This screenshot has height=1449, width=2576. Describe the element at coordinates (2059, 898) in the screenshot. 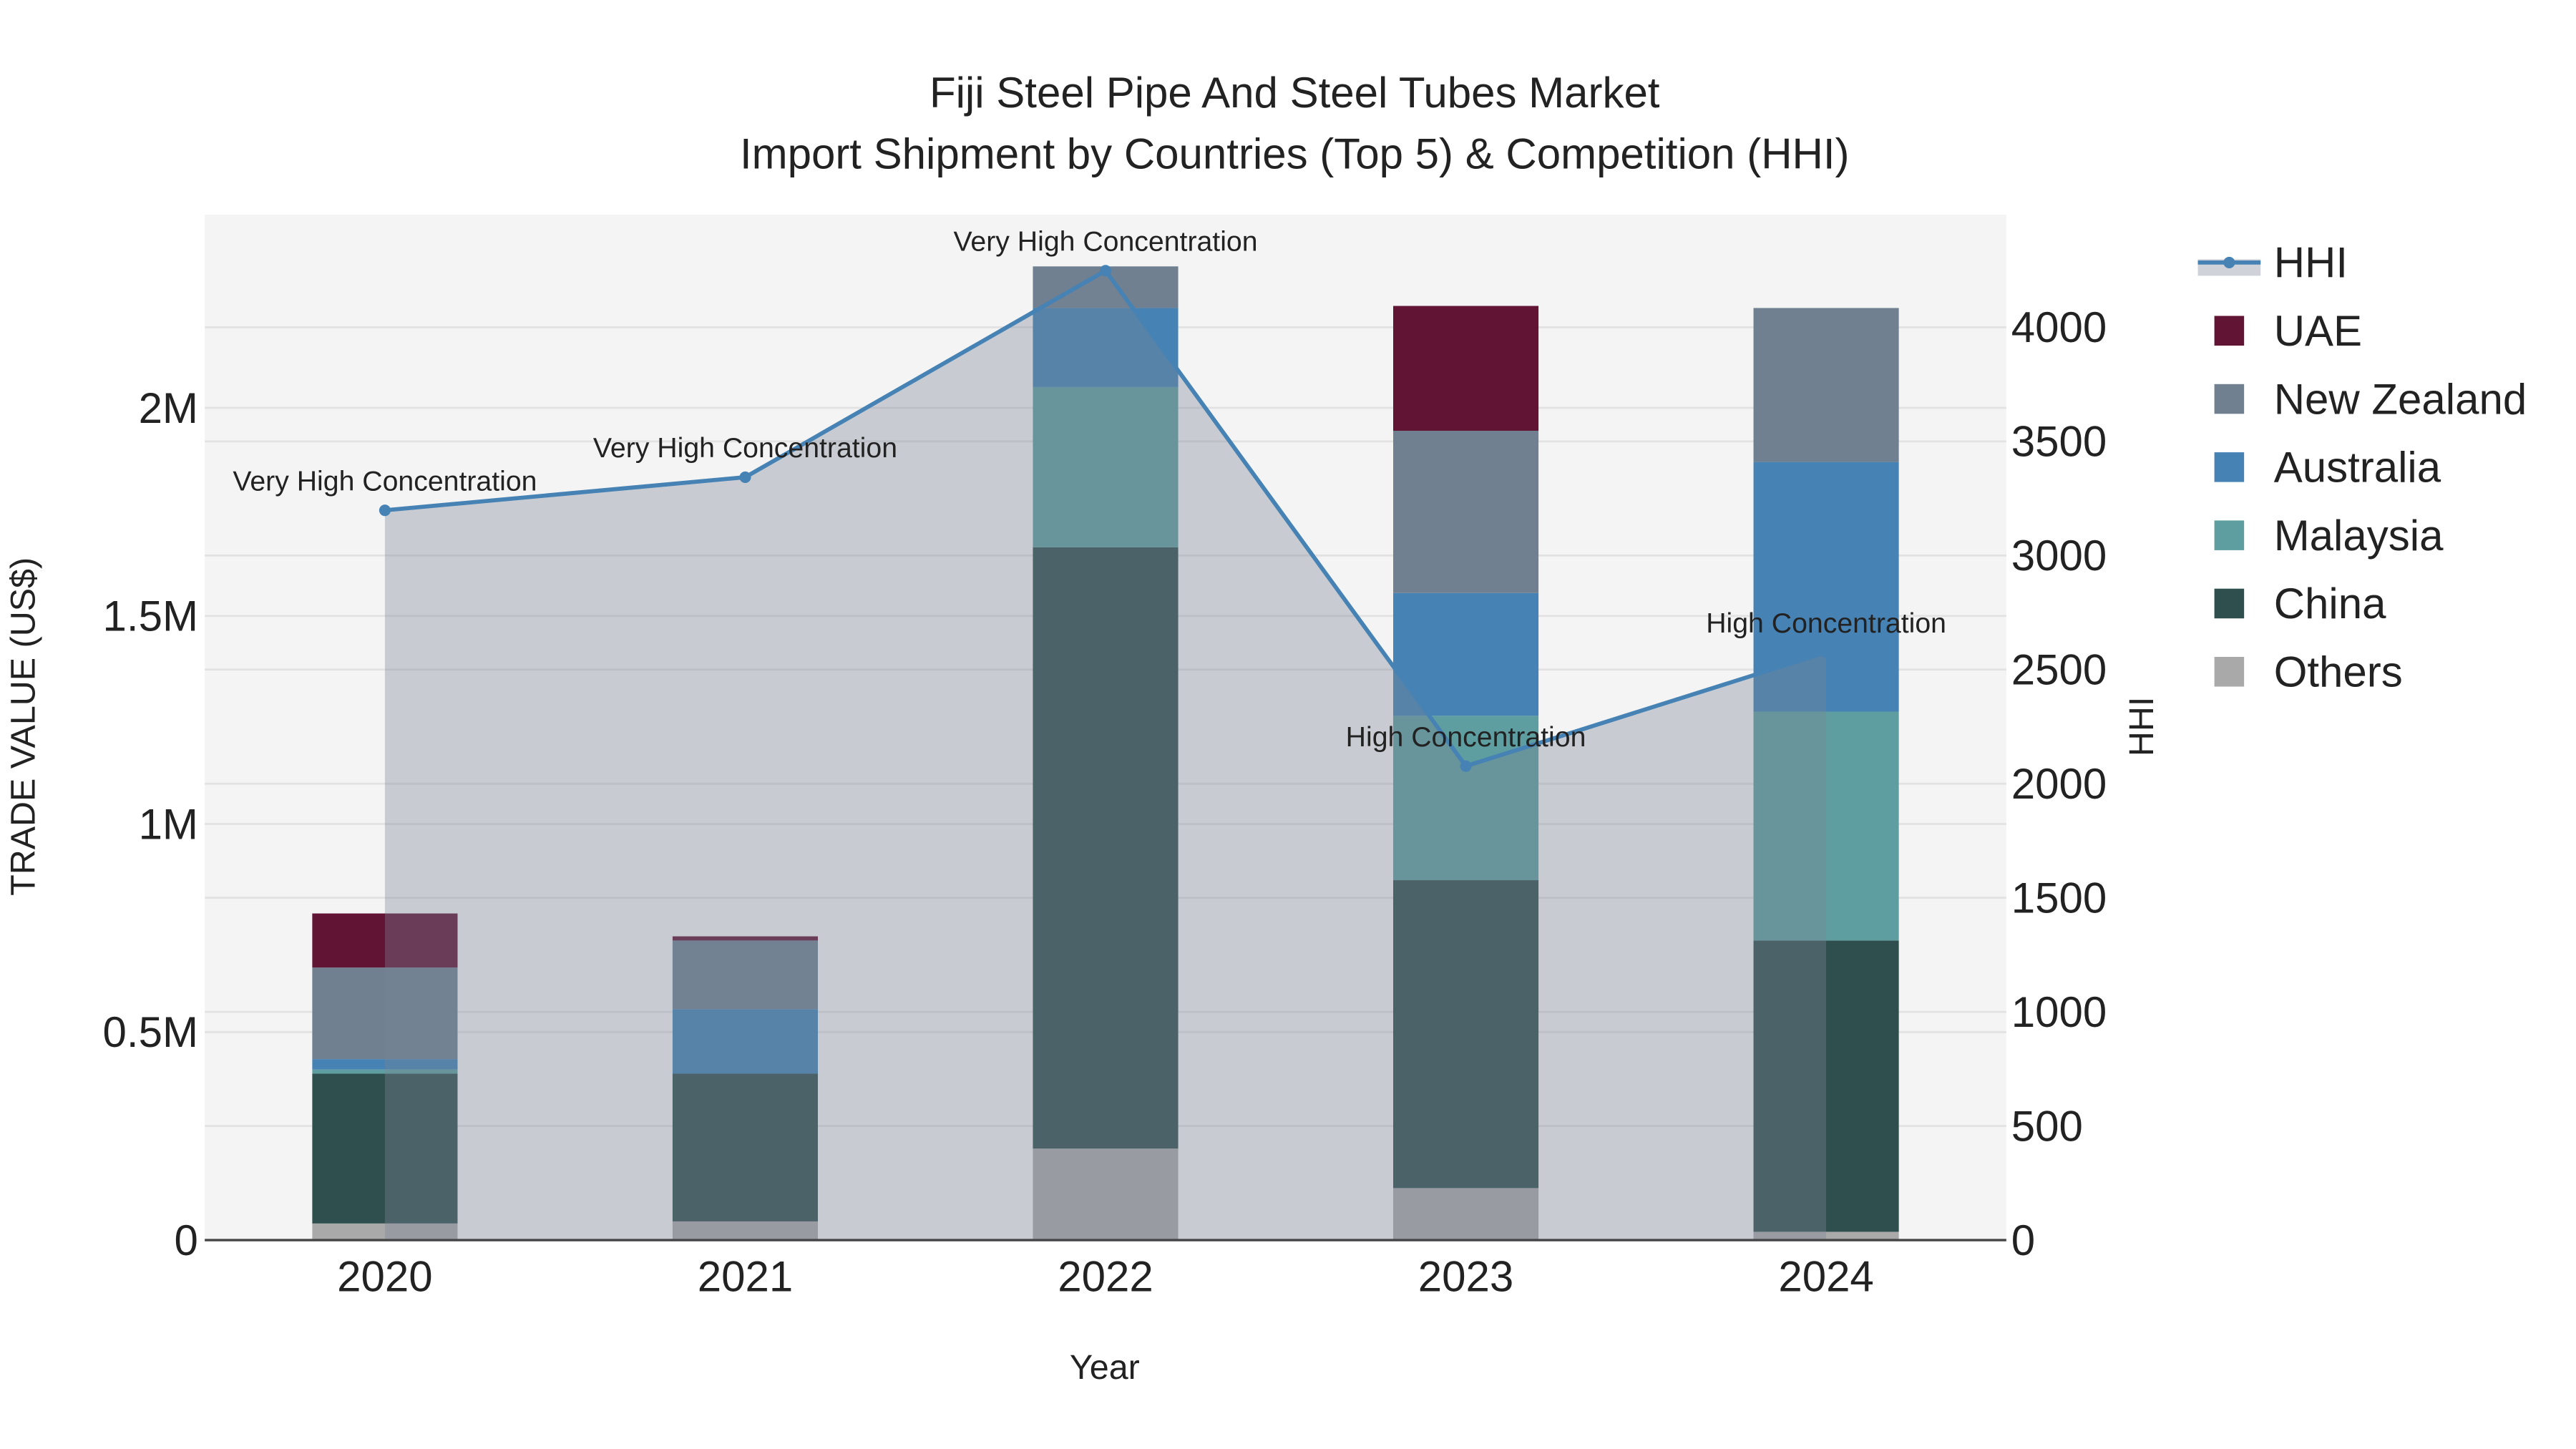

I see `y2-tick-label: 1500` at that location.